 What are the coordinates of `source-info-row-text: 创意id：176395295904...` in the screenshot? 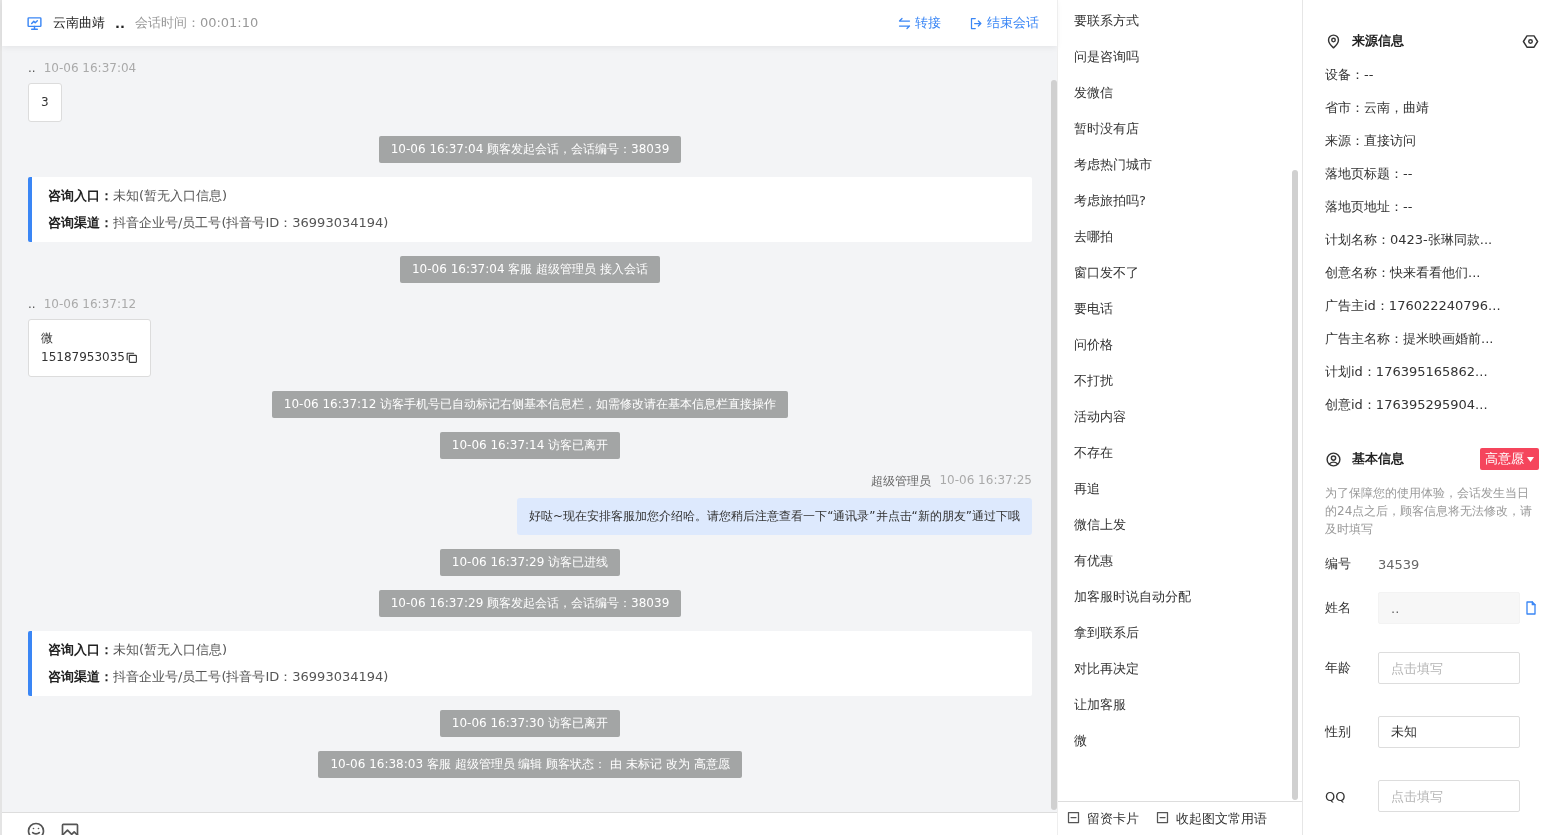 It's located at (1407, 404).